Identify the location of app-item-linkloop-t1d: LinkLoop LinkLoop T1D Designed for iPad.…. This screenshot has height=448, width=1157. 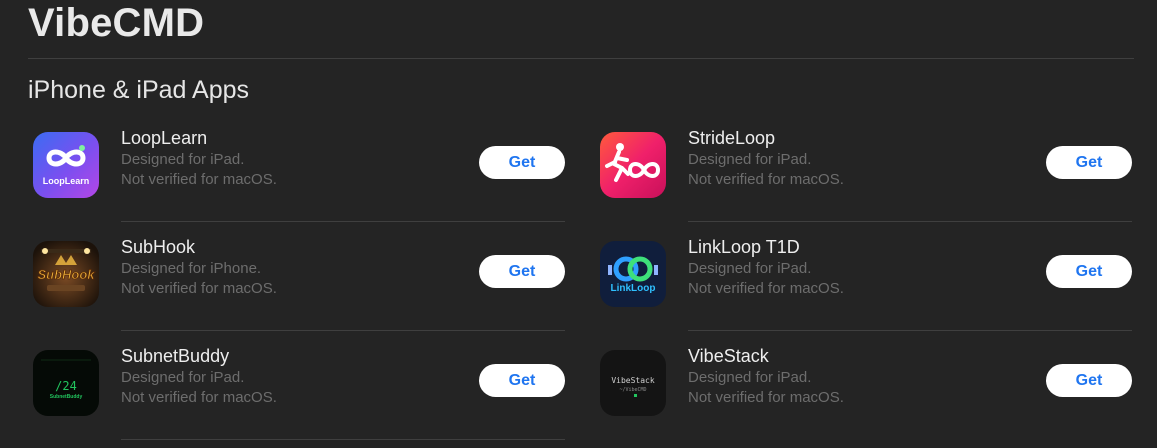
(863, 290).